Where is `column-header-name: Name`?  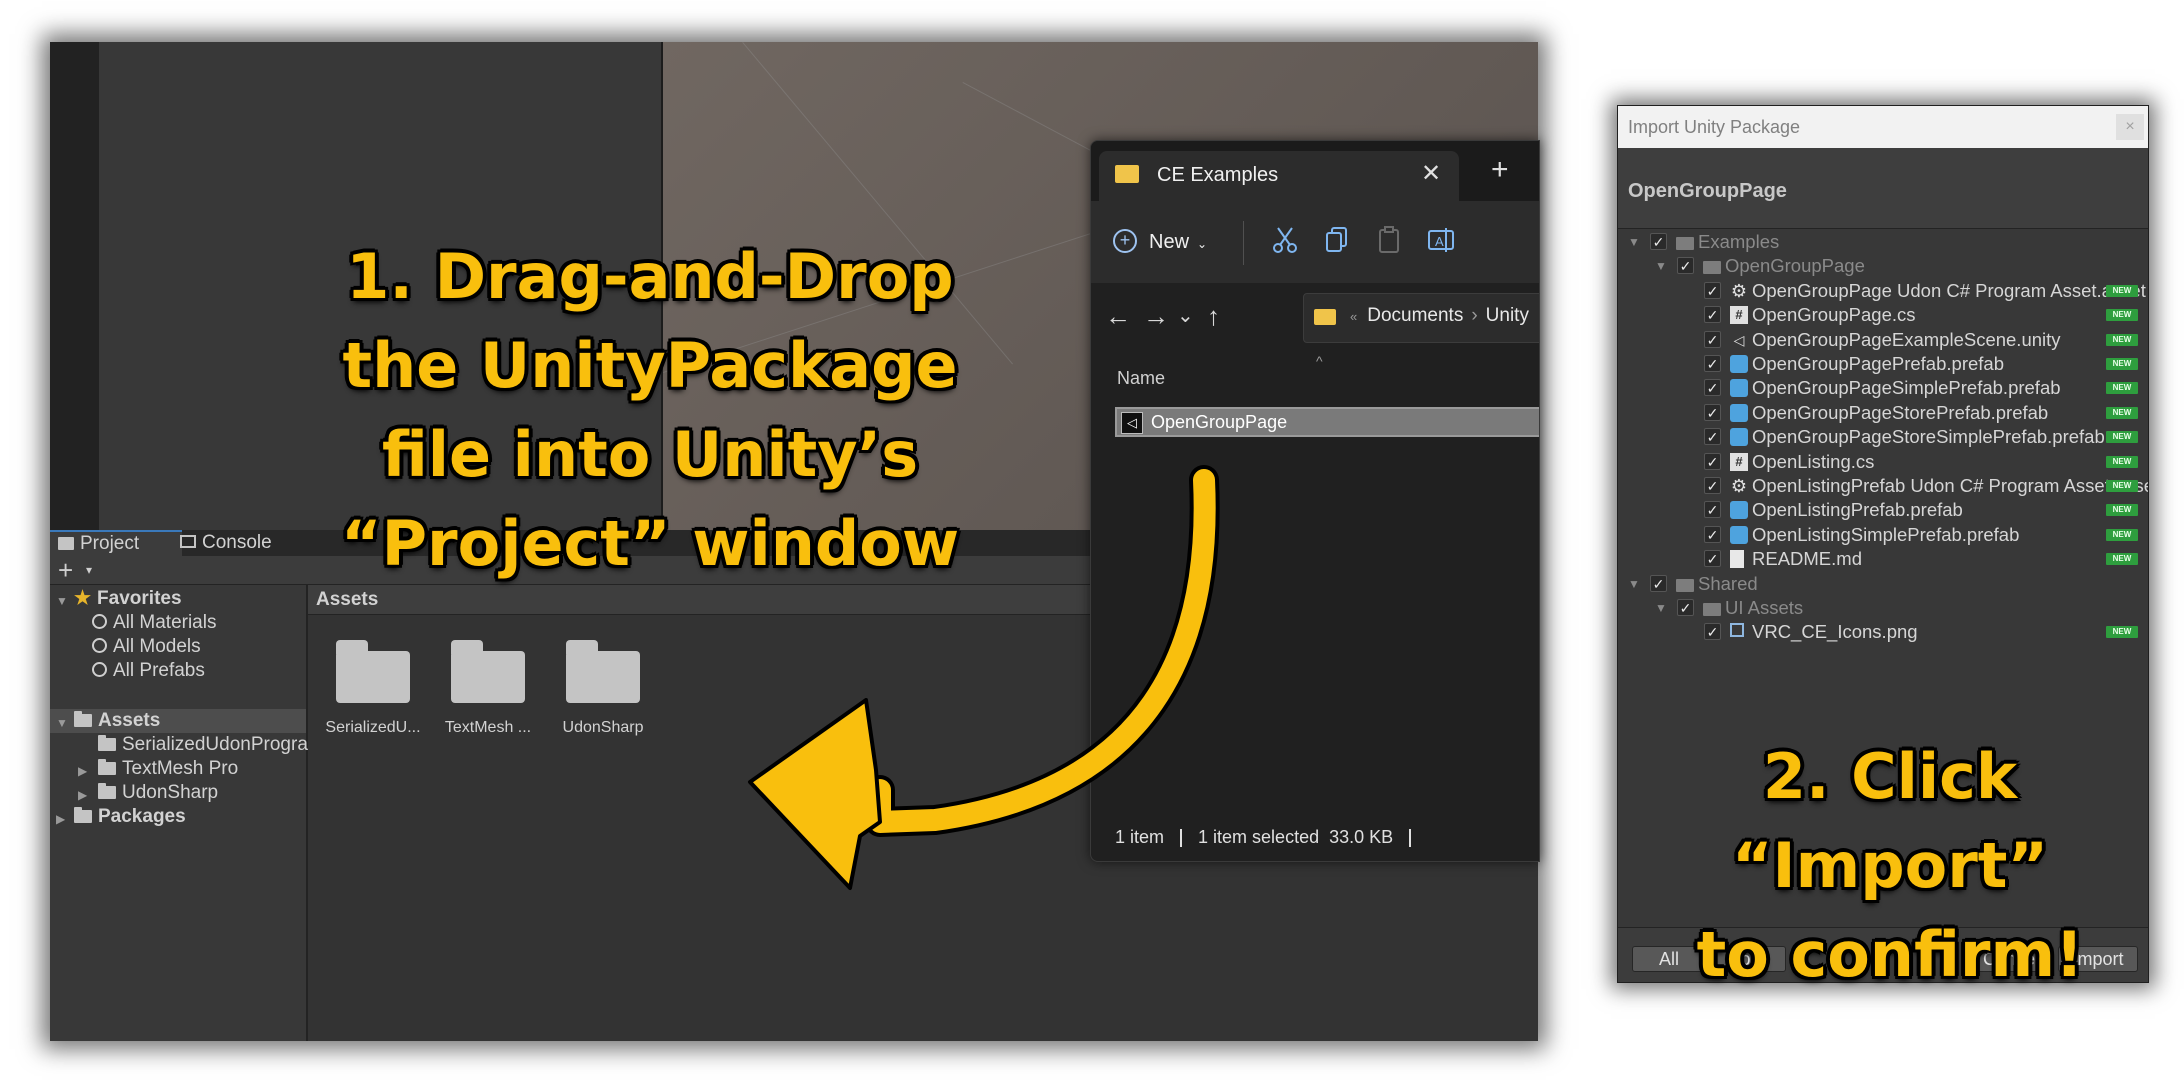
column-header-name: Name is located at coordinates (1141, 378).